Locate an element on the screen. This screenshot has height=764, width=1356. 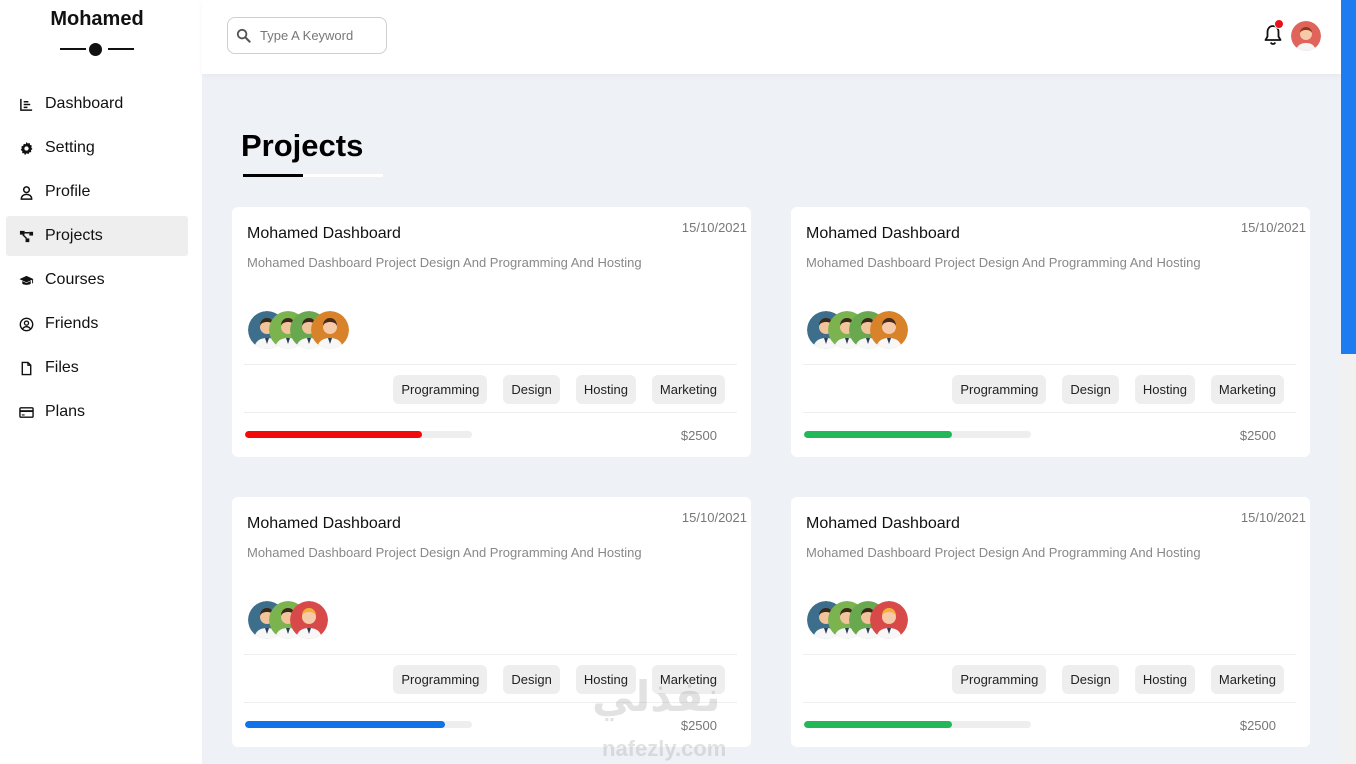
sidebar-item-courses: Courses is located at coordinates (97, 280).